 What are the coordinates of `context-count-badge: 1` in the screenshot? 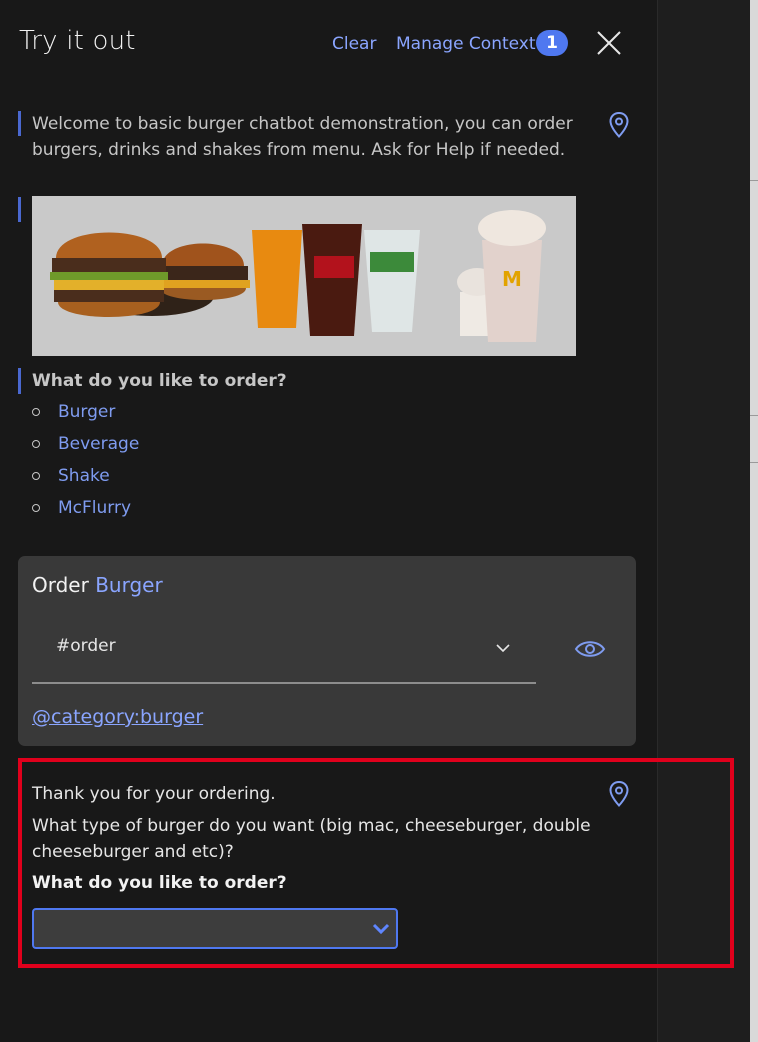 It's located at (552, 43).